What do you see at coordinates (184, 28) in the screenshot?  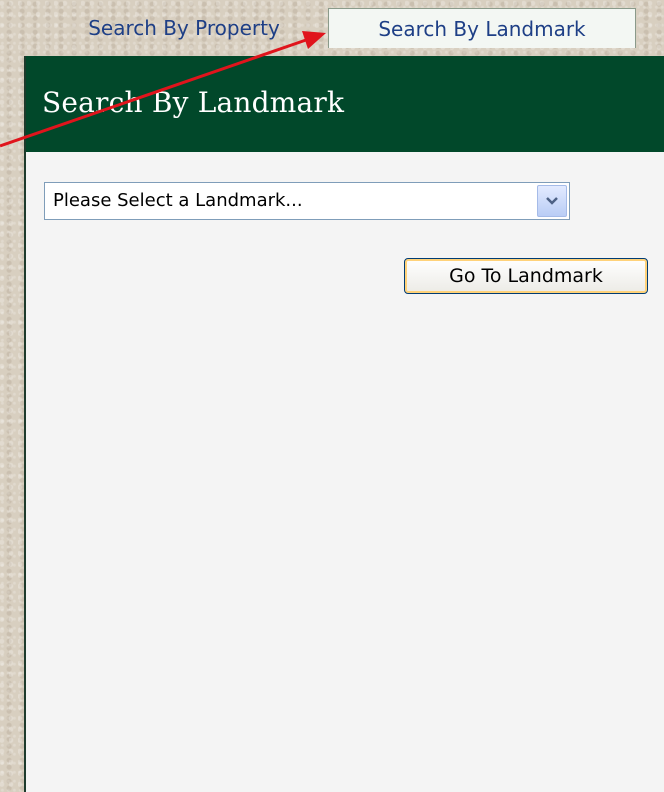 I see `tab-search-by-property: Search By Property` at bounding box center [184, 28].